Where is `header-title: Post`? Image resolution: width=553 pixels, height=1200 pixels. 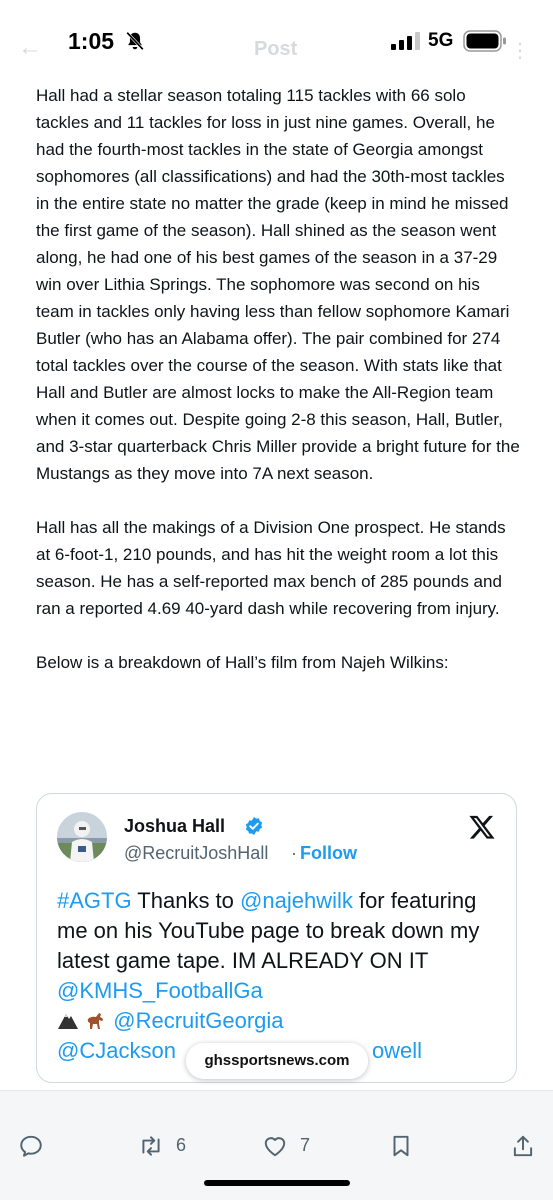
header-title: Post is located at coordinates (276, 49).